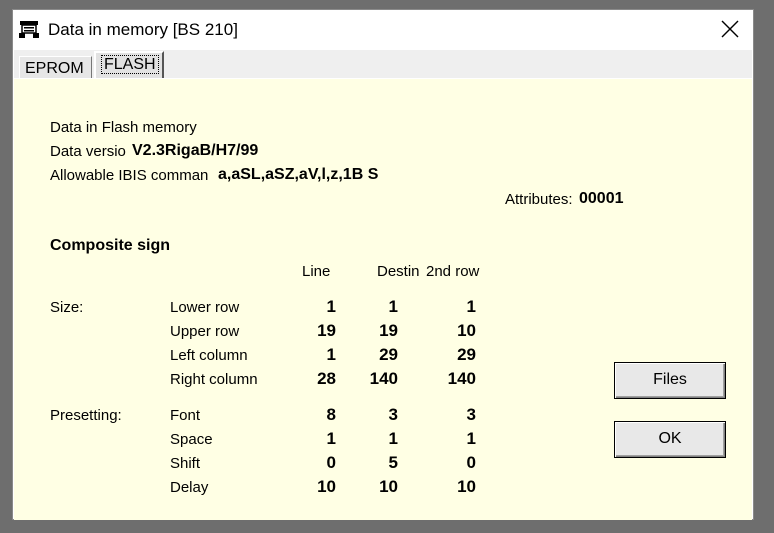  I want to click on cell-destin: 3, so click(393, 414).